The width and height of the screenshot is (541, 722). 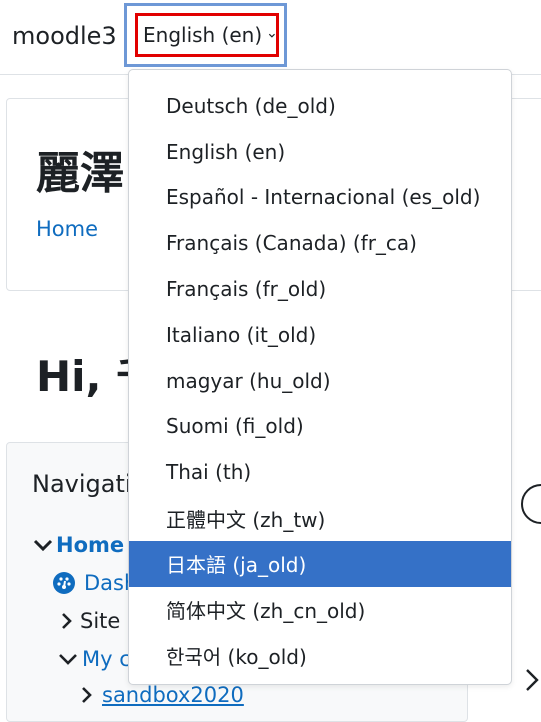 What do you see at coordinates (64, 583) in the screenshot?
I see `dashboard-icon` at bounding box center [64, 583].